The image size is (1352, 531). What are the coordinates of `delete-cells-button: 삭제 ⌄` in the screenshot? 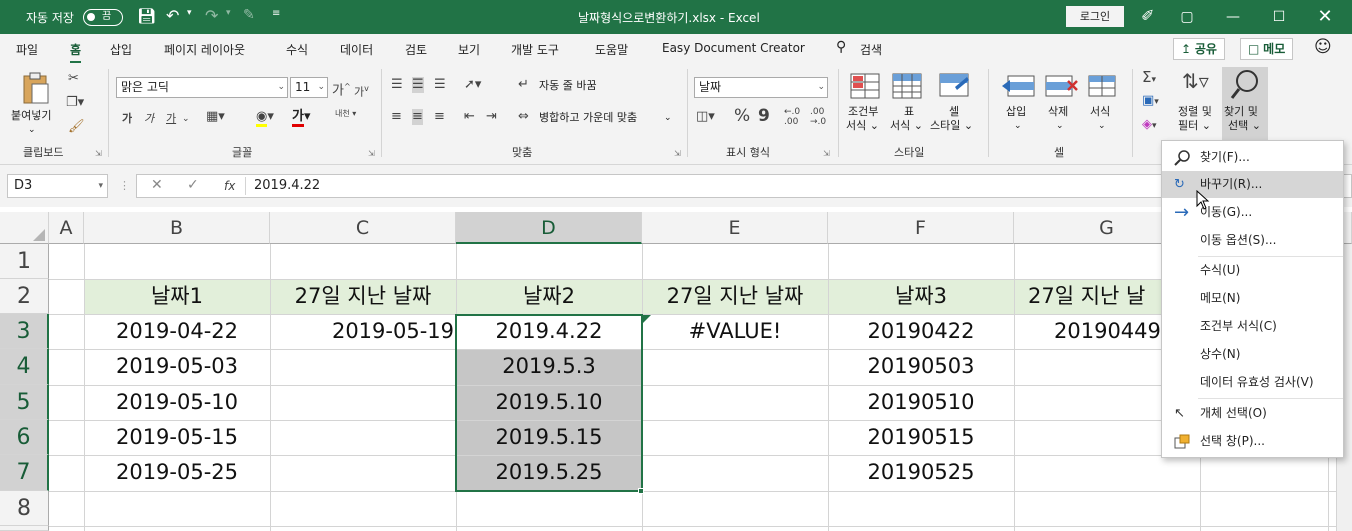 It's located at (1061, 107).